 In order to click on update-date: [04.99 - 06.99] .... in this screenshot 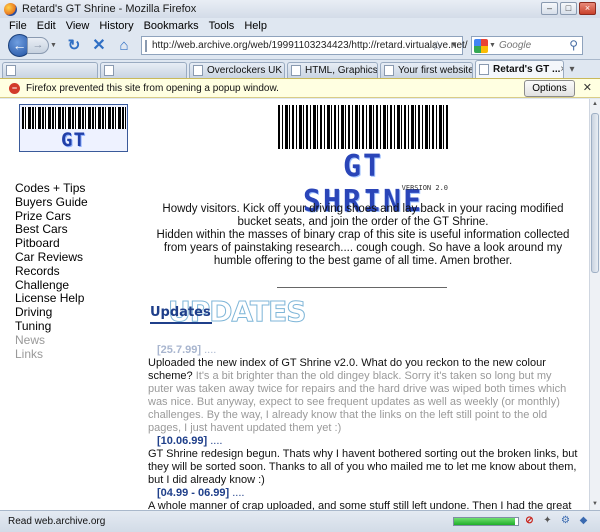, I will do `click(201, 493)`.